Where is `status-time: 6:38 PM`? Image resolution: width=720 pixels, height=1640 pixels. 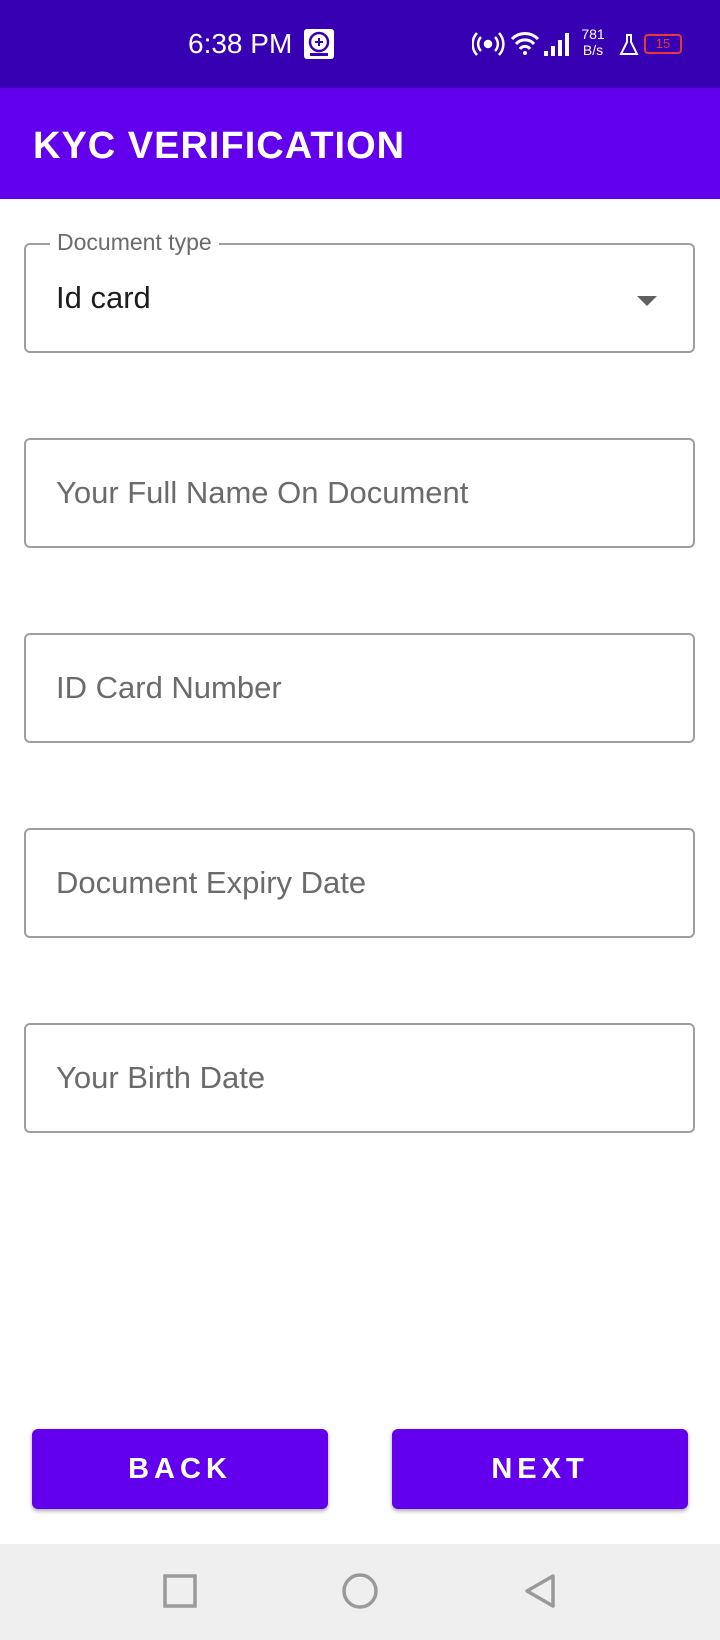 status-time: 6:38 PM is located at coordinates (240, 43).